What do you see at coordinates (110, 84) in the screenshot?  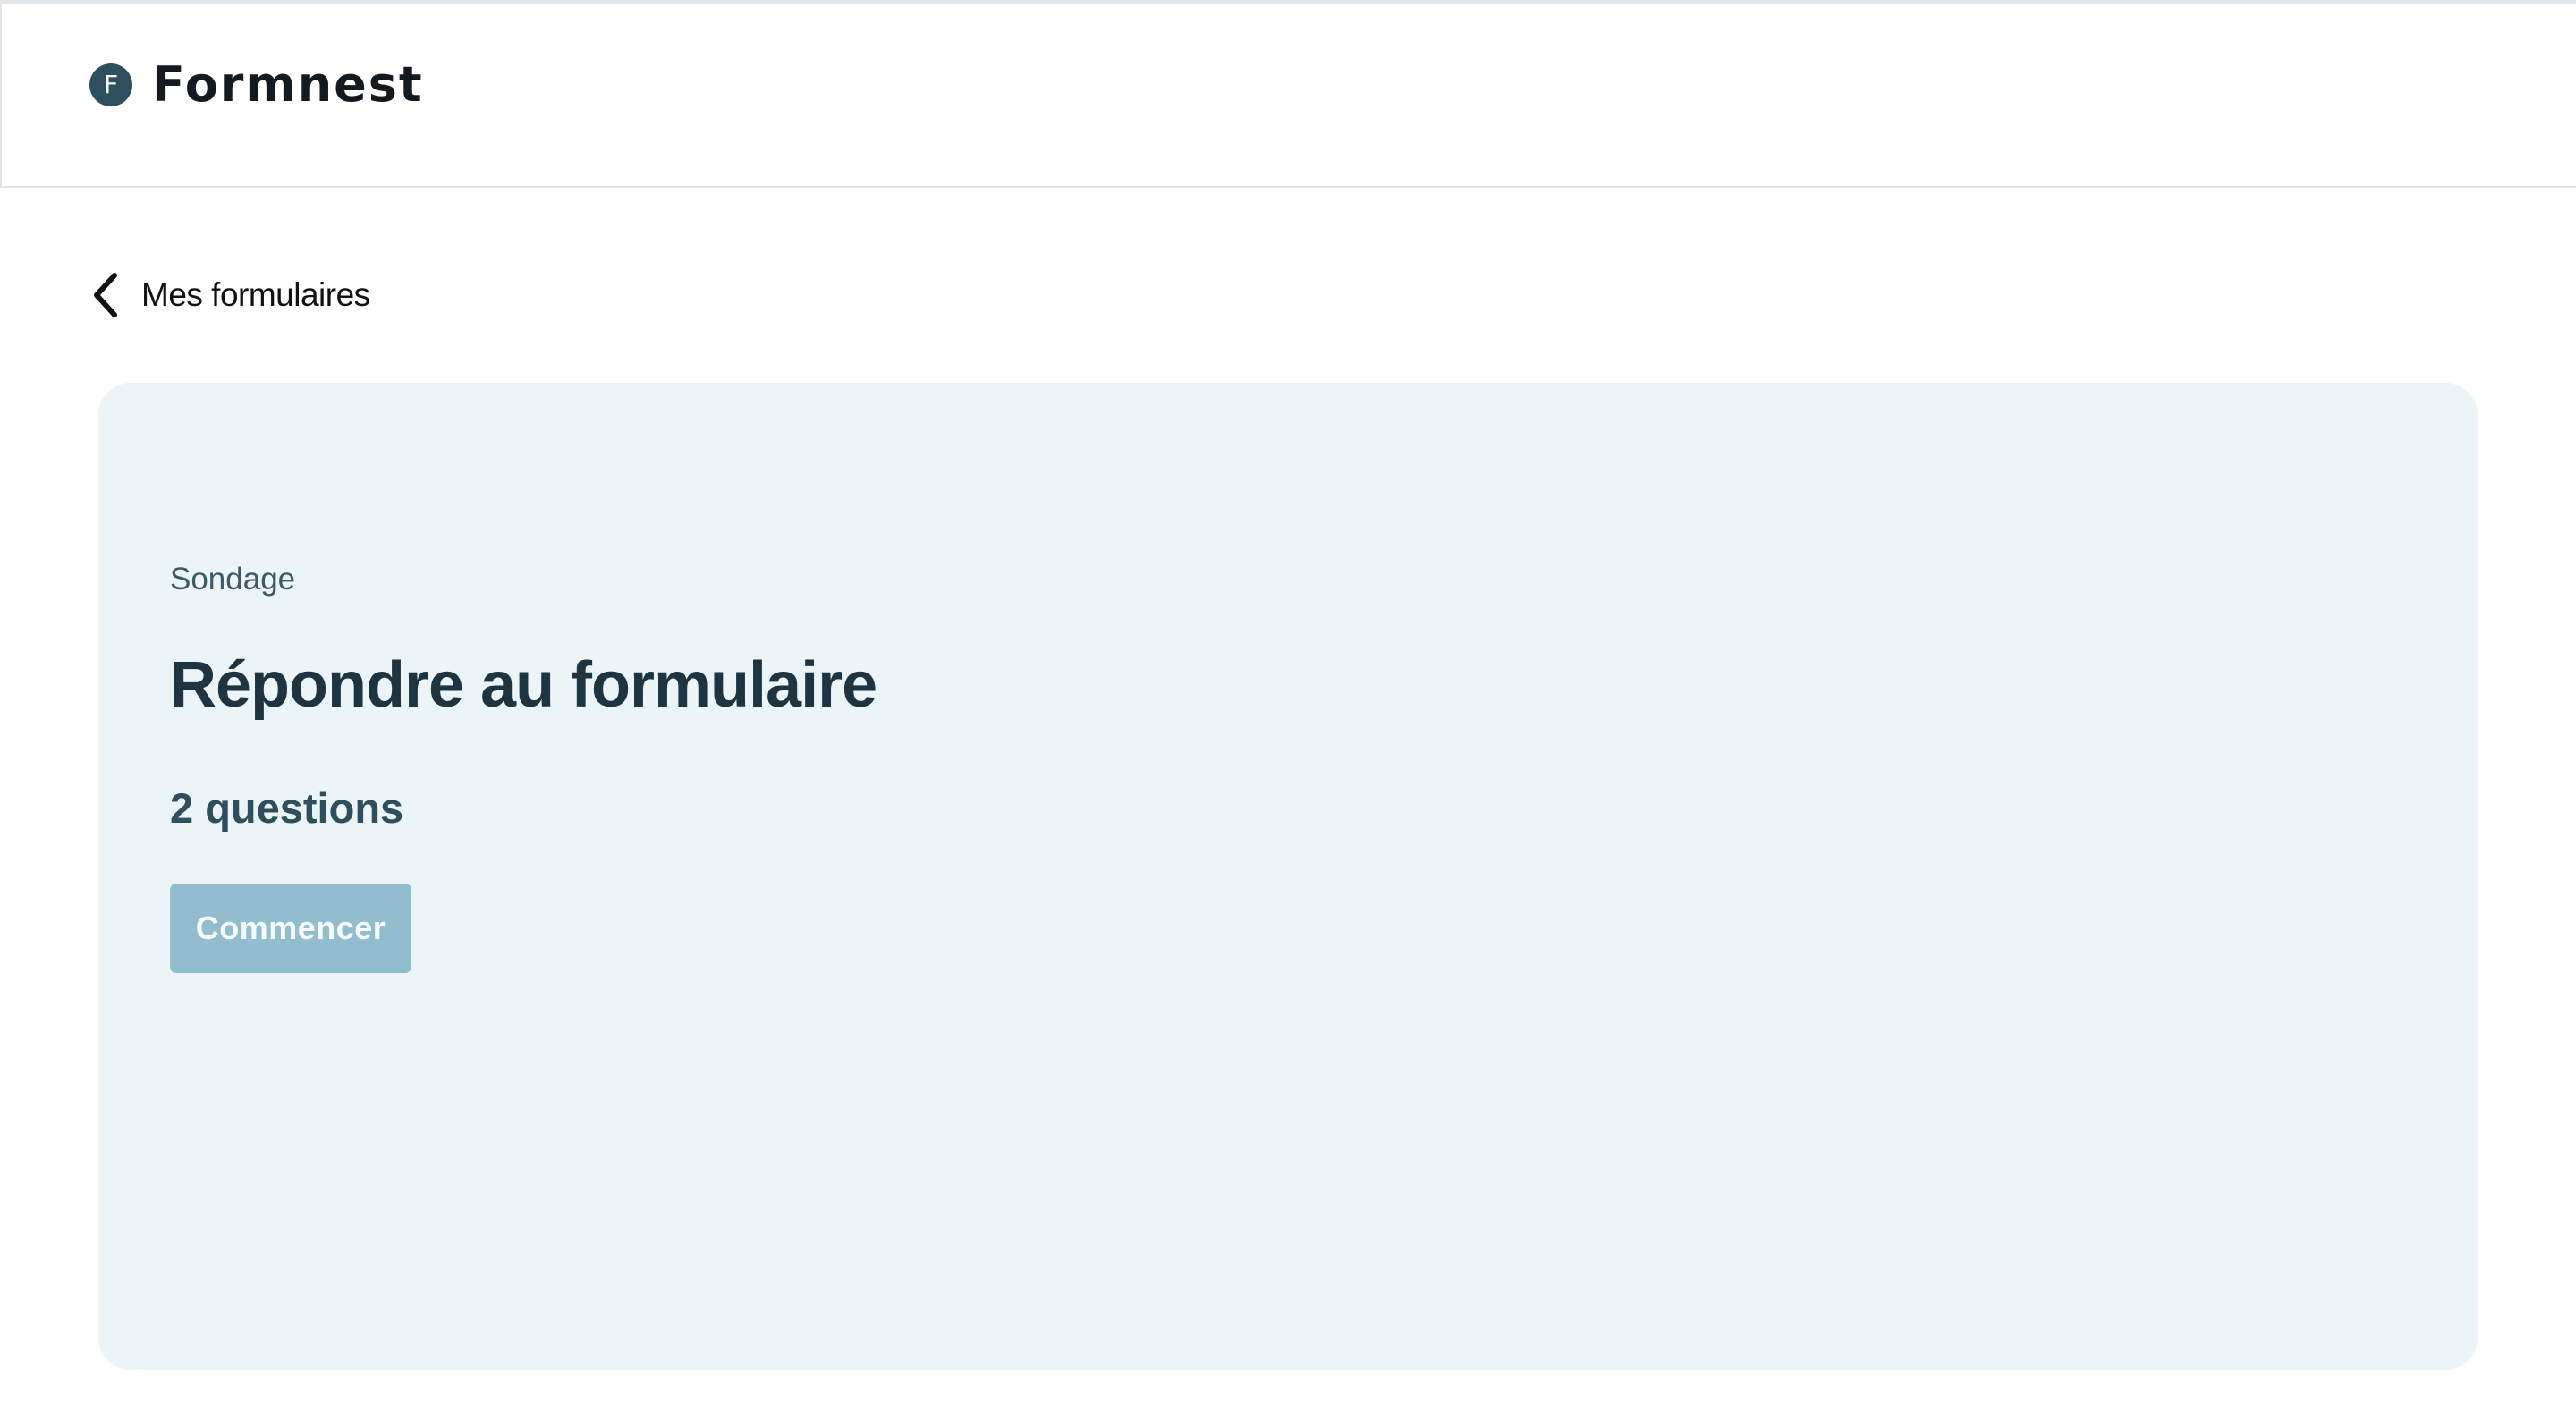 I see `logo-badge: F` at bounding box center [110, 84].